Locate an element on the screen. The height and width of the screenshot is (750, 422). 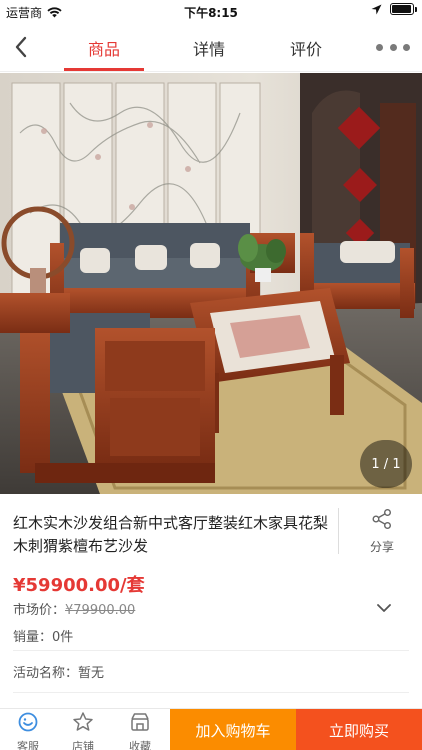
expand-button is located at coordinates (384, 608).